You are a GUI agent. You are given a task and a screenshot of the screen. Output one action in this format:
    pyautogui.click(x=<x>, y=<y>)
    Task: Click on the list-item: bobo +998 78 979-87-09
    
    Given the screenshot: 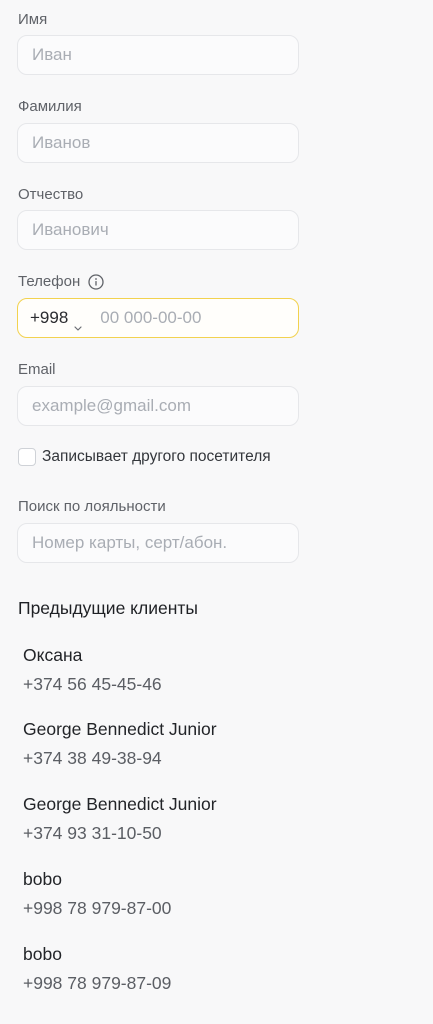 What is the action you would take?
    pyautogui.click(x=173, y=968)
    